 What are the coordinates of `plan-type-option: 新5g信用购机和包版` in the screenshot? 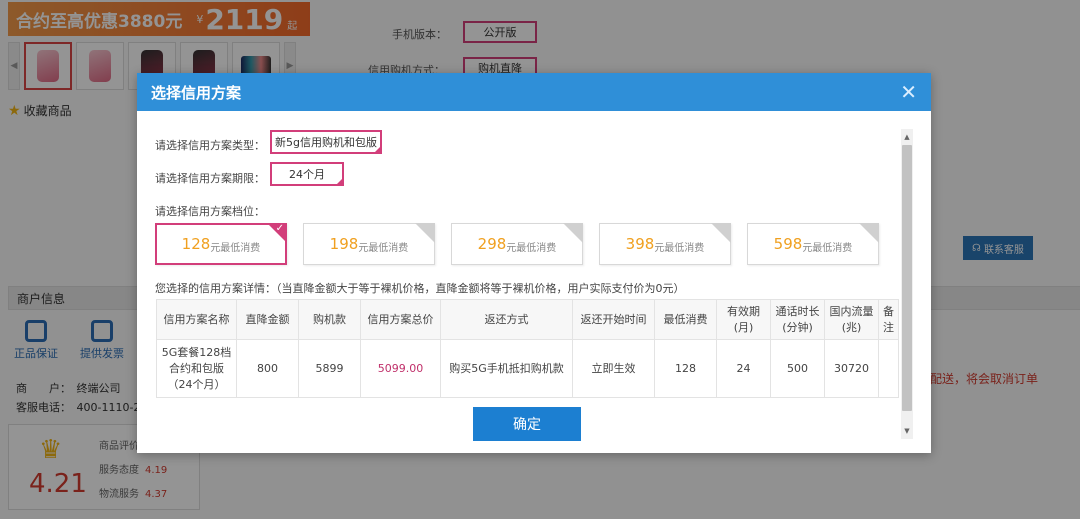 It's located at (326, 142).